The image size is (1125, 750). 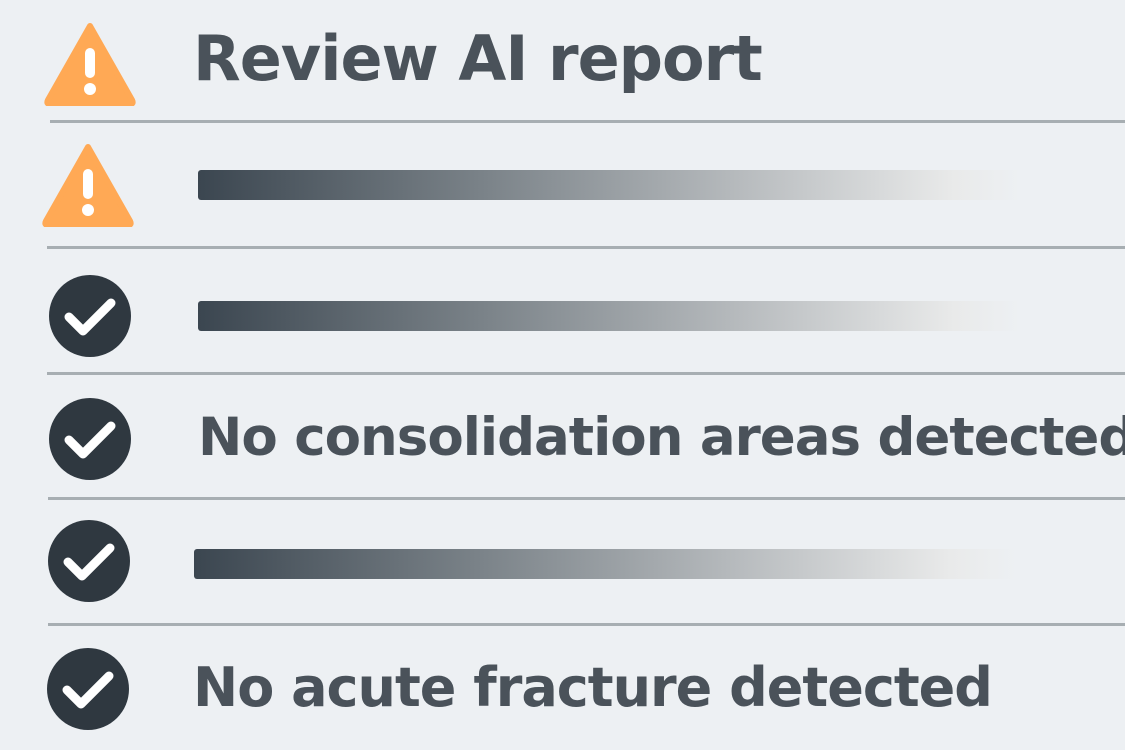 What do you see at coordinates (661, 437) in the screenshot?
I see `row-label: No consolidation areas detected` at bounding box center [661, 437].